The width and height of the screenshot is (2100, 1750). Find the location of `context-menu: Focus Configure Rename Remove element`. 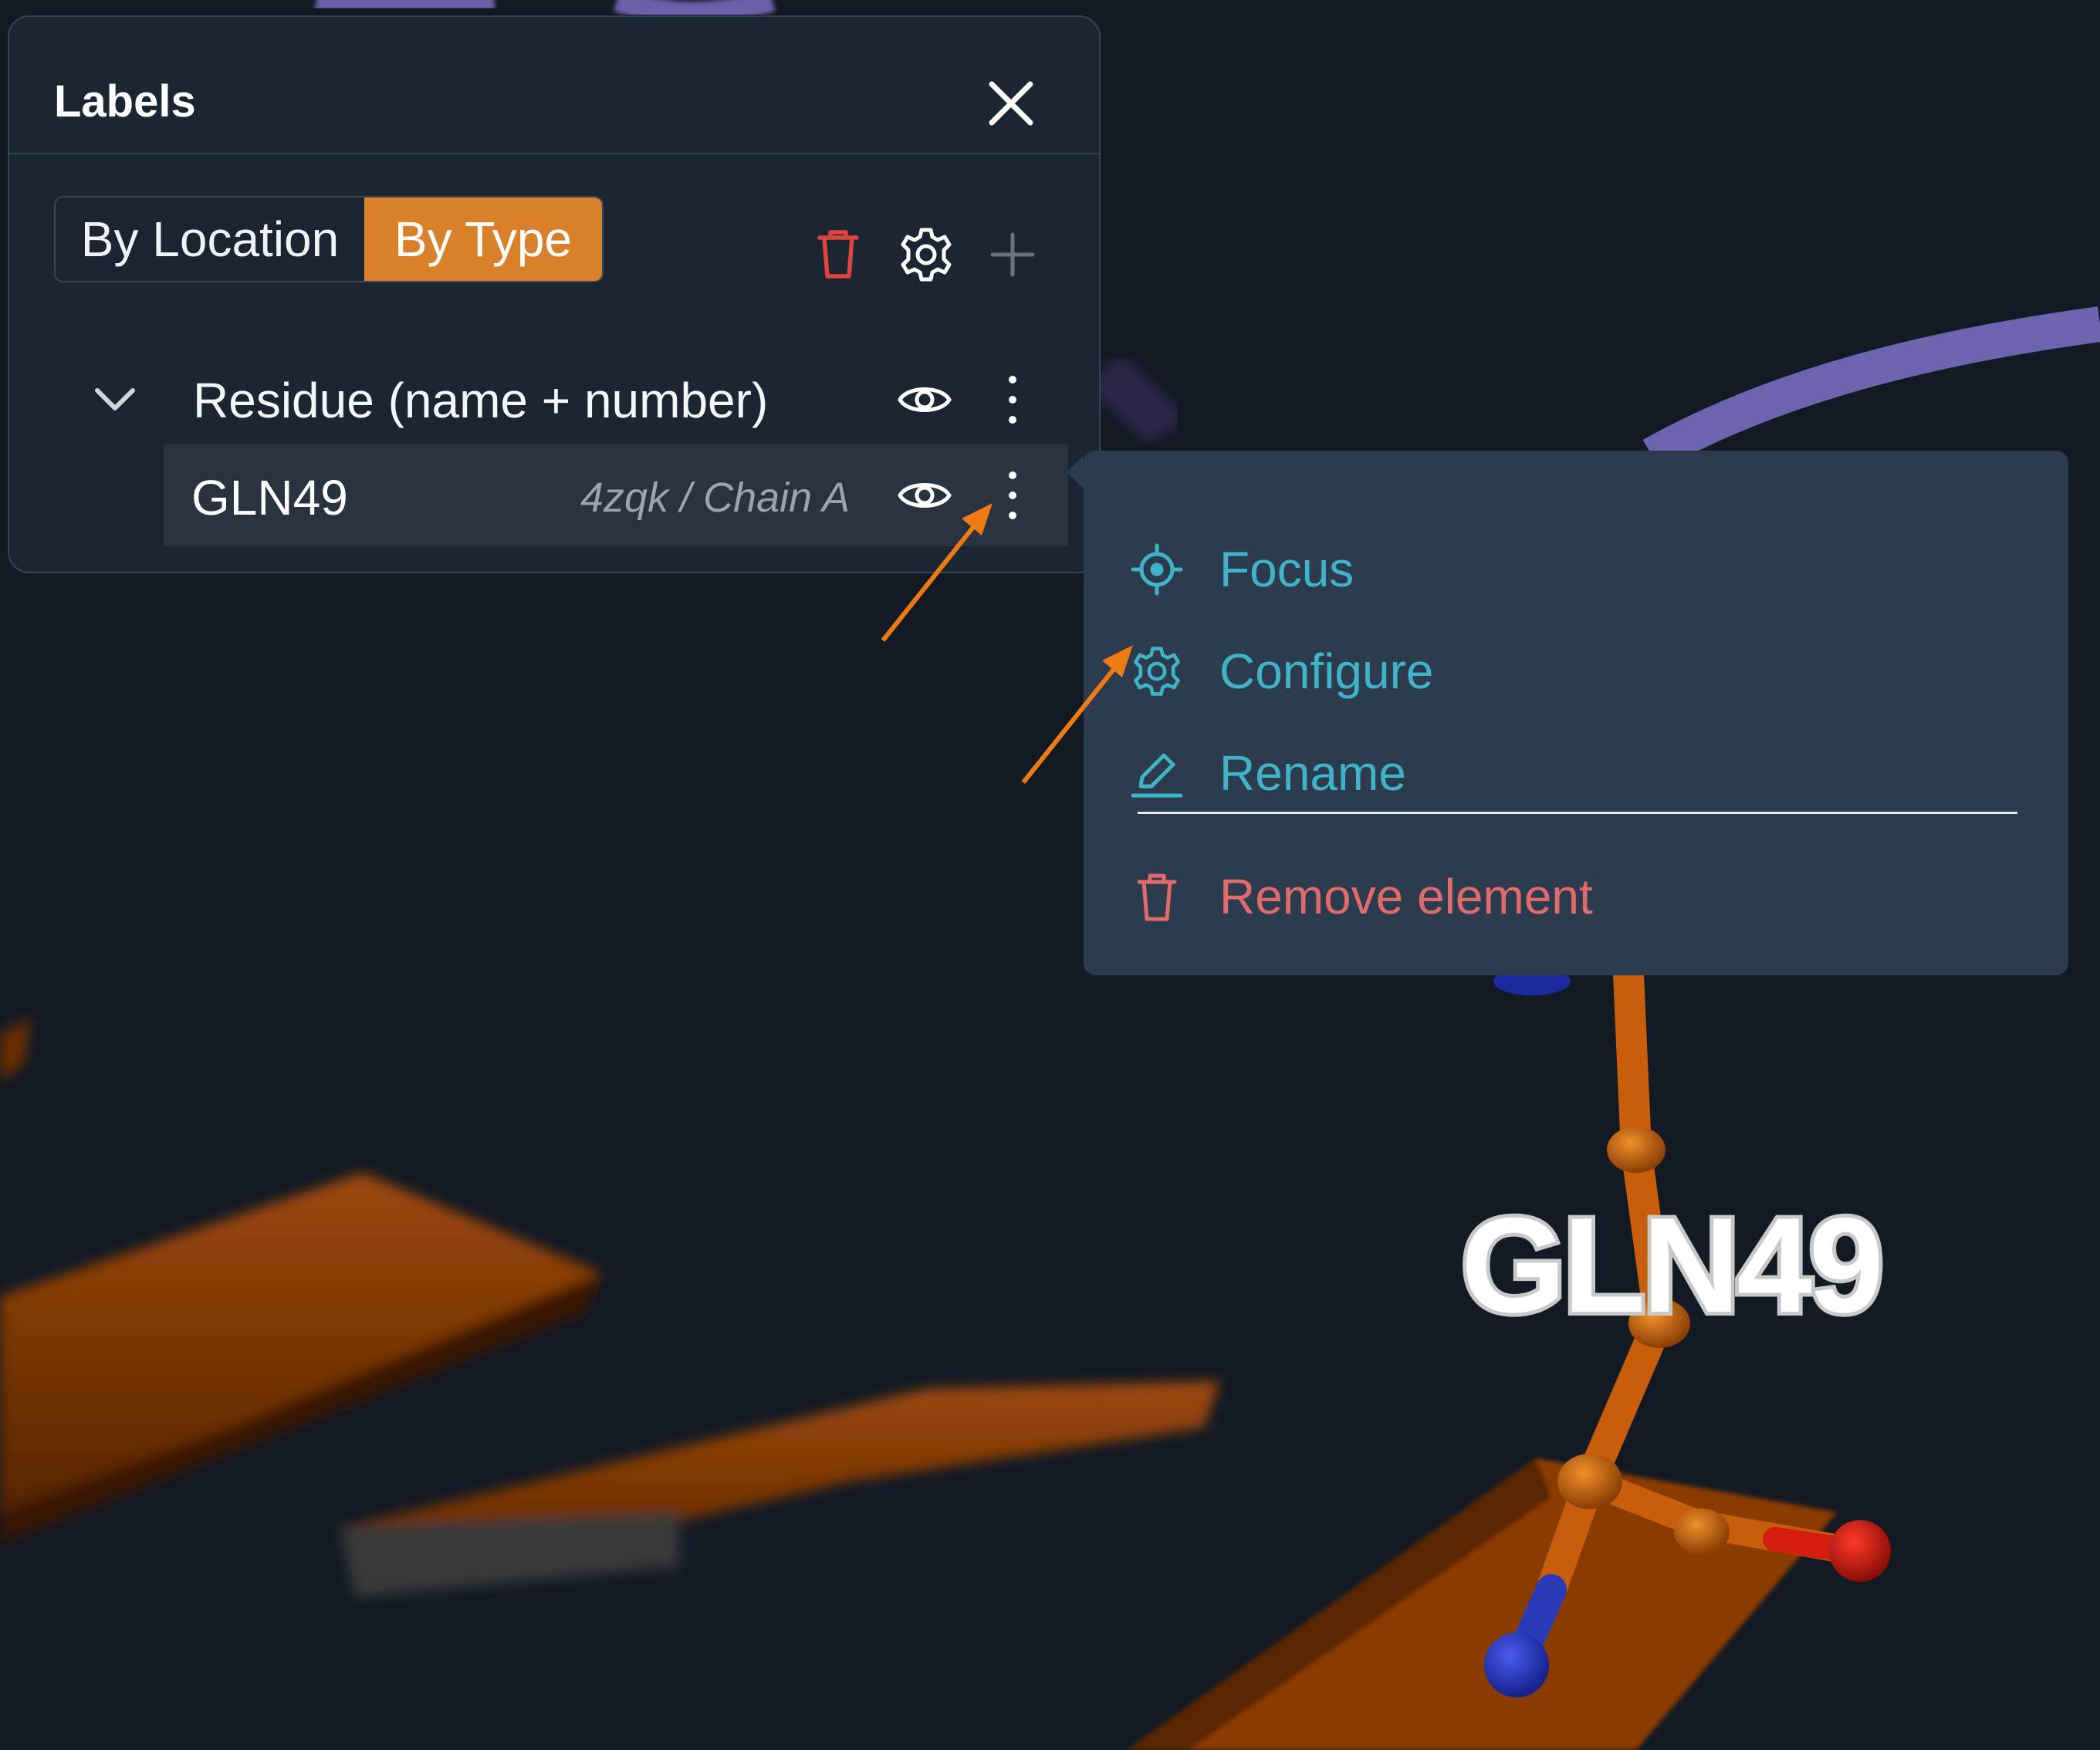

context-menu: Focus Configure Rename Remove element is located at coordinates (1568, 713).